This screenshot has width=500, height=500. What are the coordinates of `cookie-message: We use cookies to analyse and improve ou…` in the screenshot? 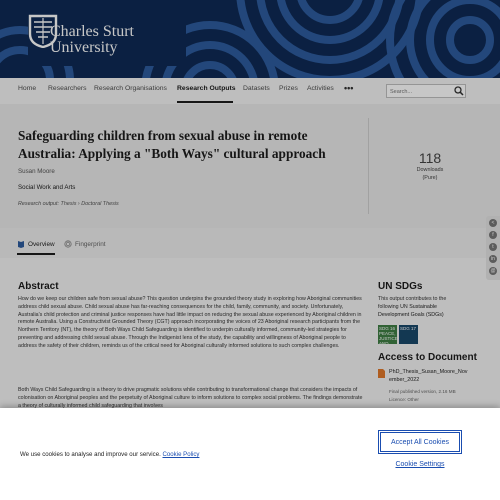 It's located at (90, 454).